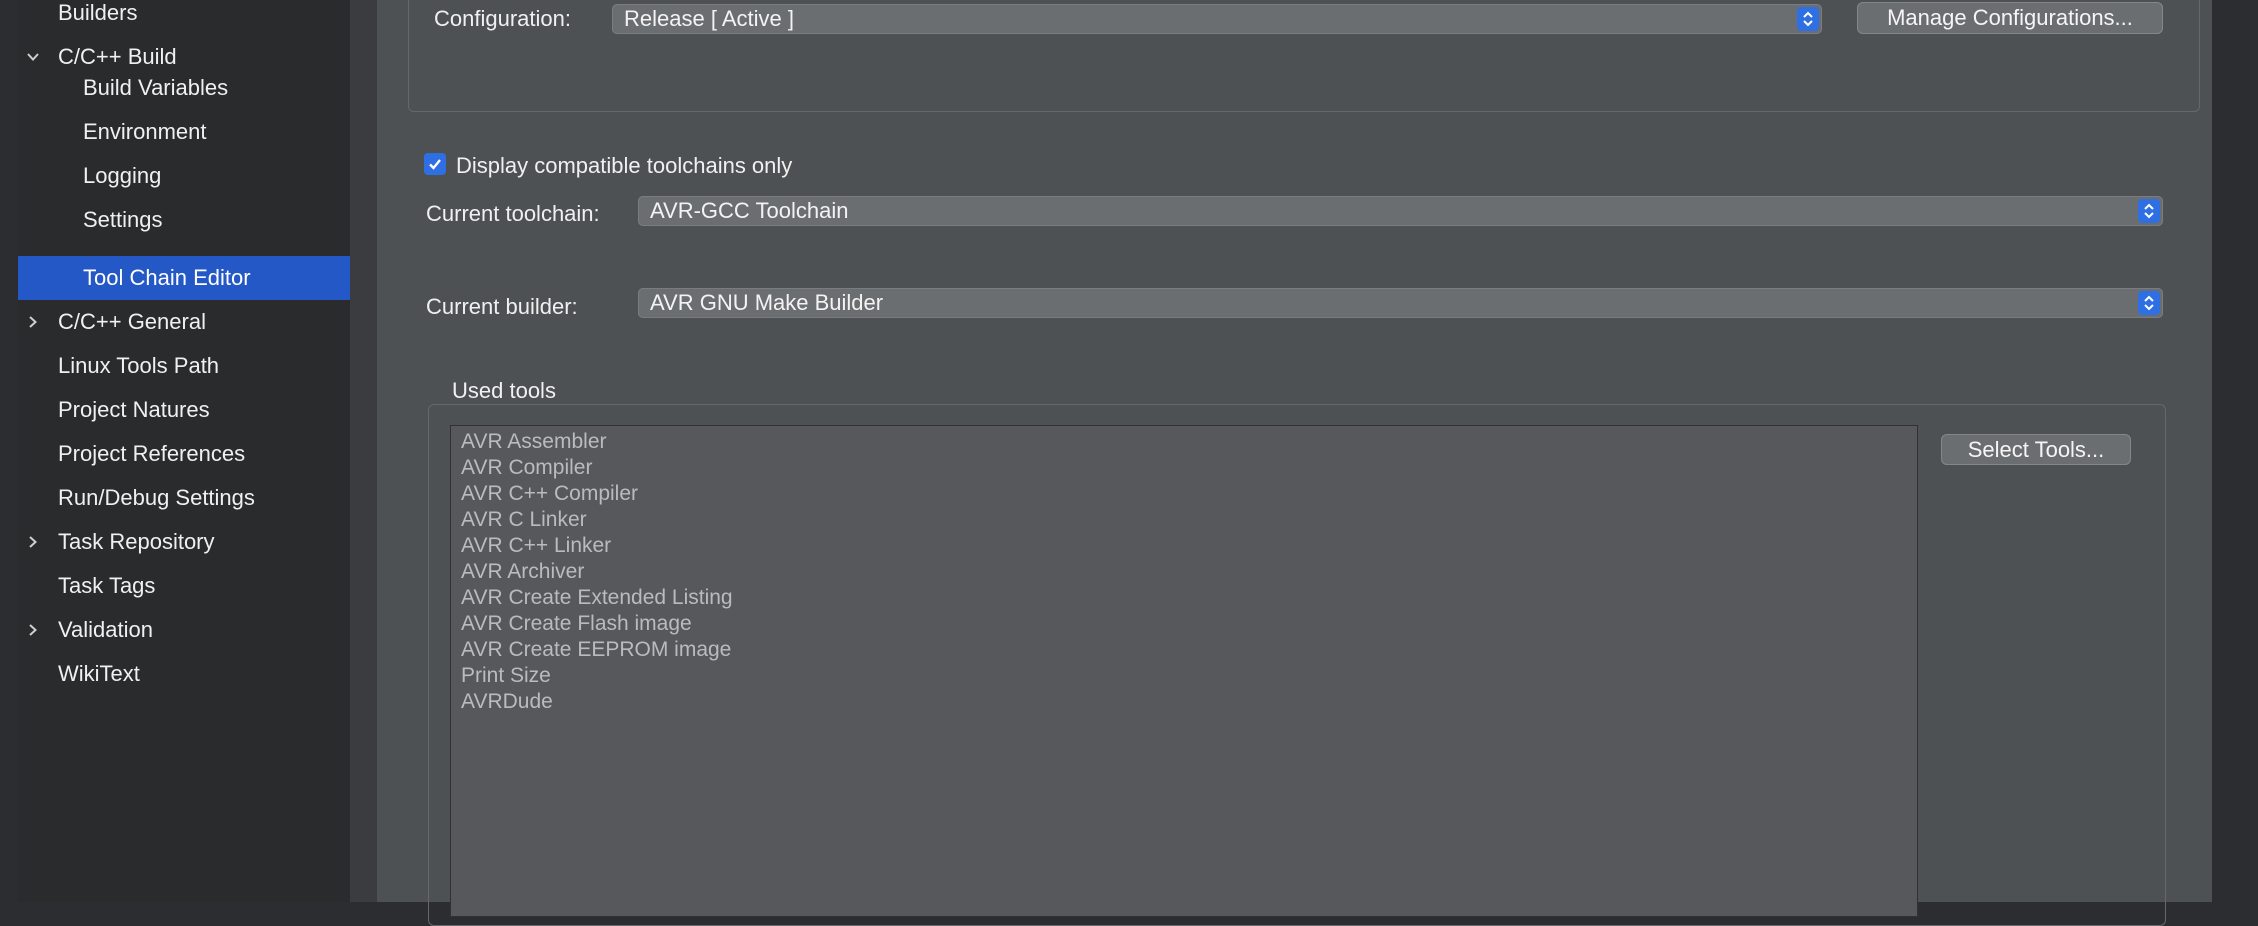  Describe the element at coordinates (1400, 211) in the screenshot. I see `current-toolchain-select: AVR-GCC Toolchain` at that location.